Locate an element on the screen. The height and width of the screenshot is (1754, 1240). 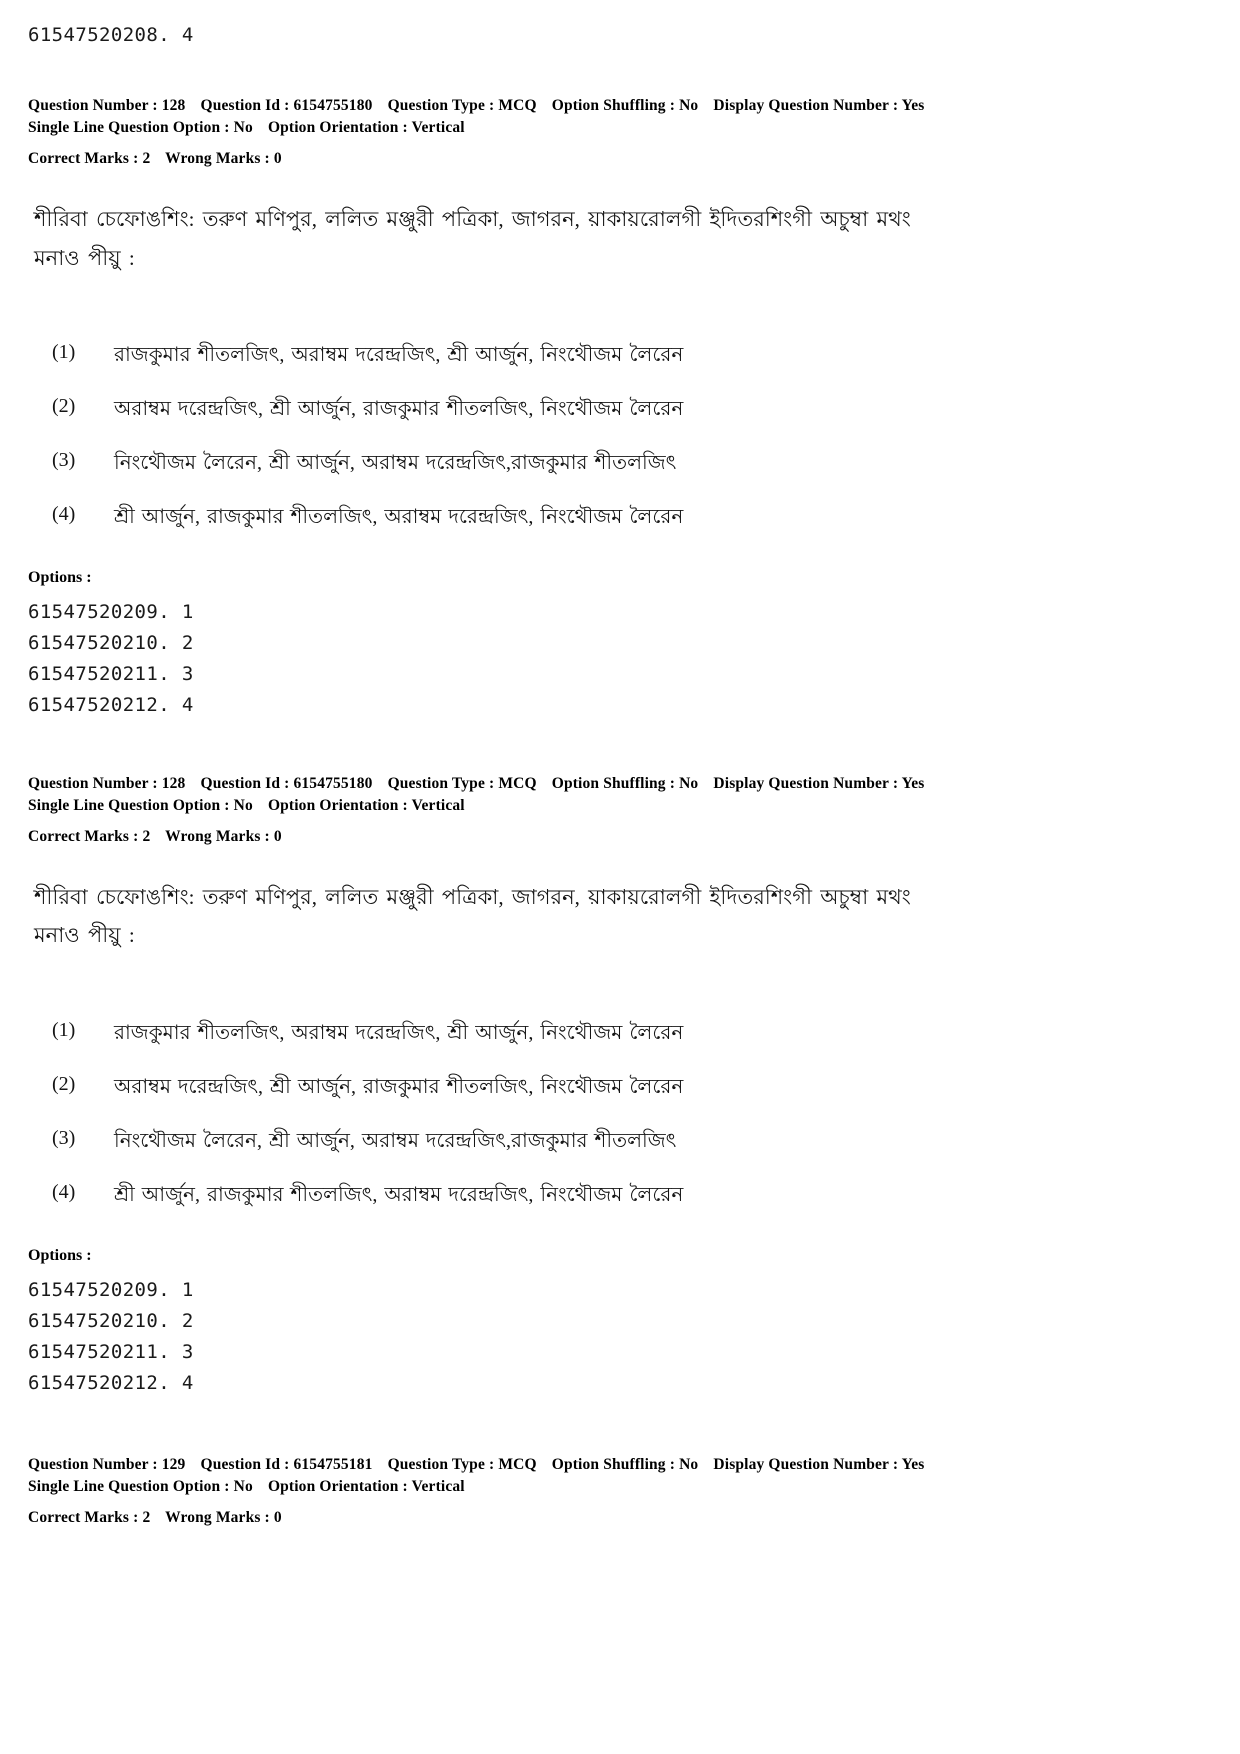
carryover-option-id: 61547520208. 4 is located at coordinates (111, 35).